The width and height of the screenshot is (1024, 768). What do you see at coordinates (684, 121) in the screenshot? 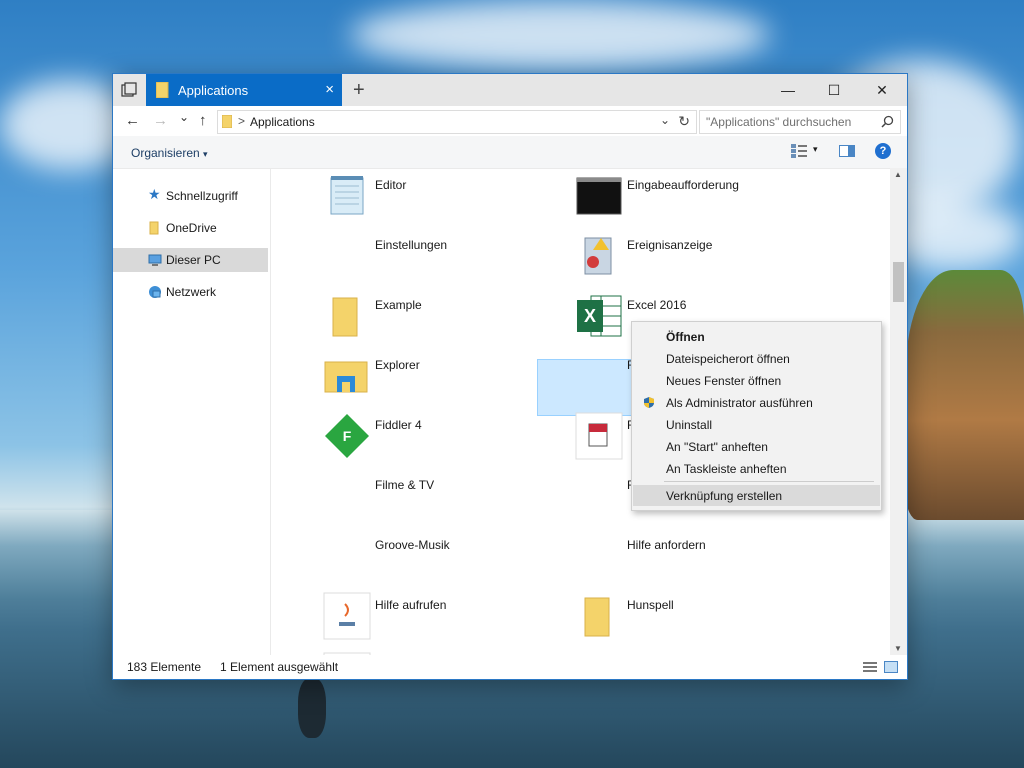
I see `refresh-icon: ↻` at bounding box center [684, 121].